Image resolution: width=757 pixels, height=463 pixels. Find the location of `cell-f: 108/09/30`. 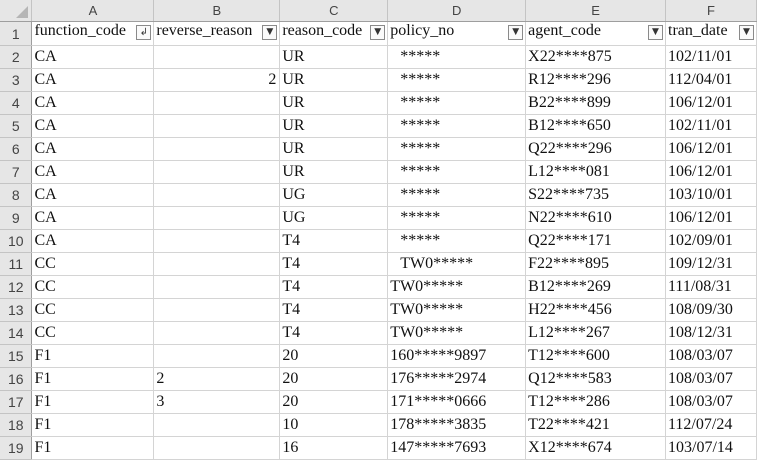

cell-f: 108/09/30 is located at coordinates (711, 310).